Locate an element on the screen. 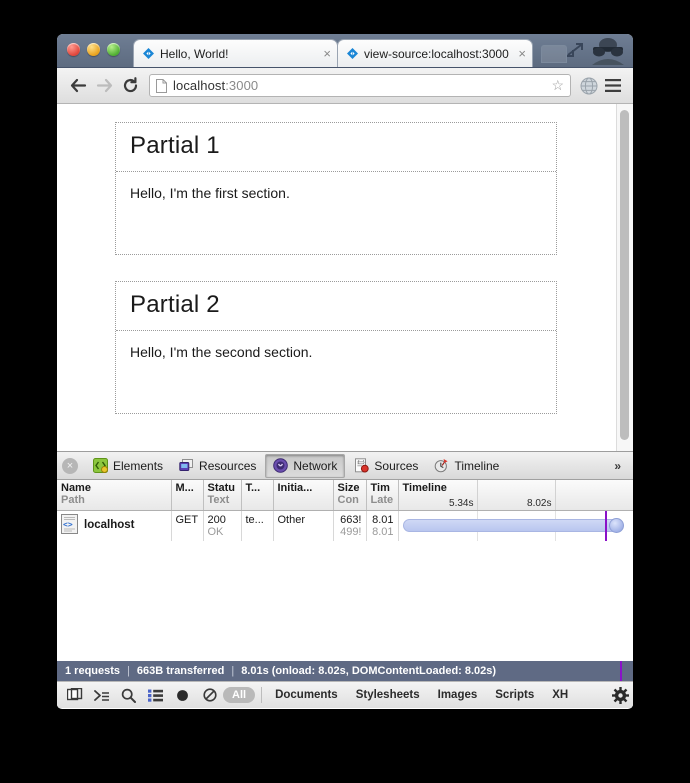  column-header-name: Name Path is located at coordinates (114, 495).